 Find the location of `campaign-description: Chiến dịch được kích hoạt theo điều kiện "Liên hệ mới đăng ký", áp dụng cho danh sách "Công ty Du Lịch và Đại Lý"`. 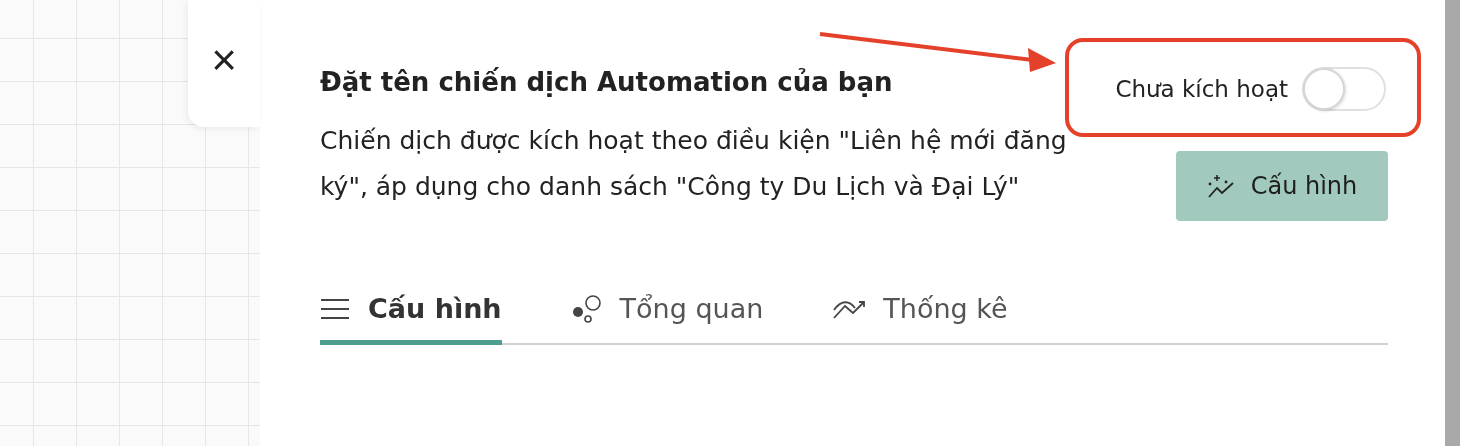

campaign-description: Chiến dịch được kích hoạt theo điều kiện "Liên hệ mới đăng ký", áp dụng cho danh sách "Công ty Du Lịch và Đại Lý" is located at coordinates (694, 164).